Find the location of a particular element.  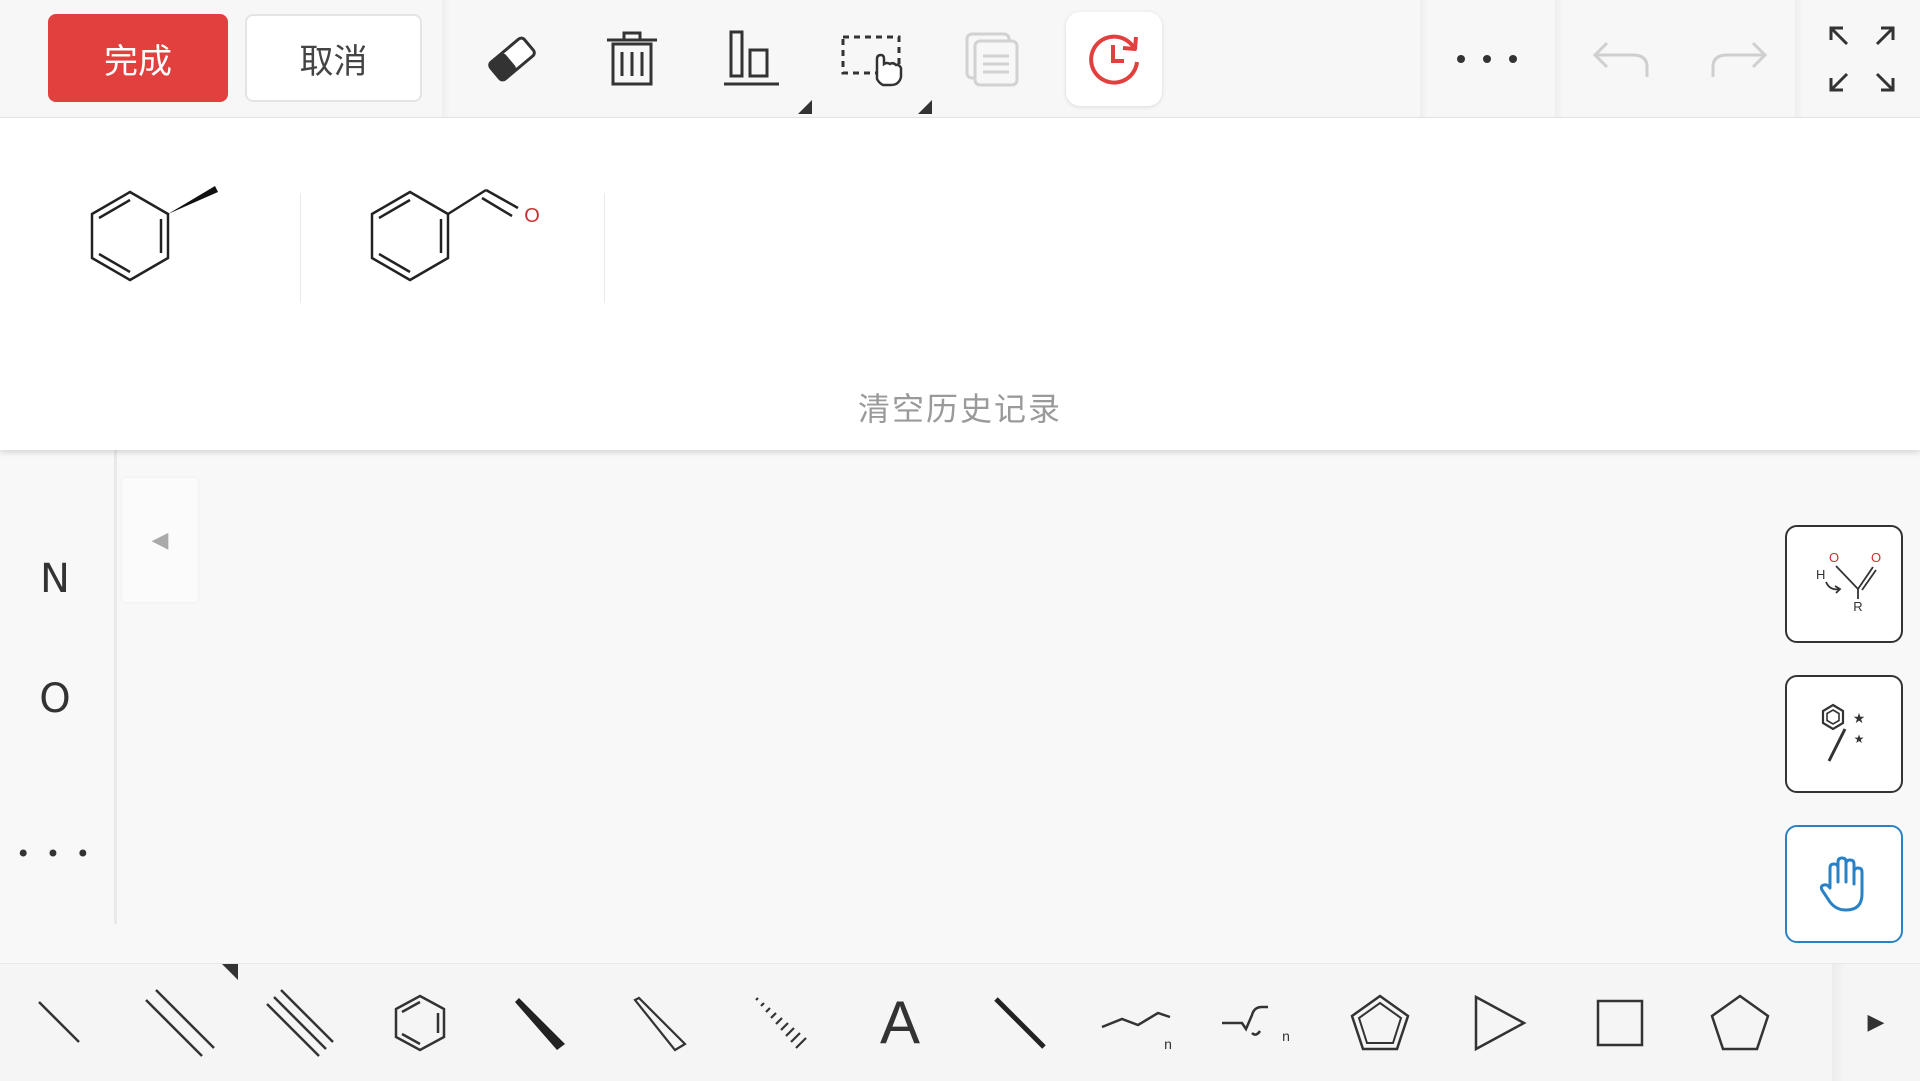

hash-bond-tool is located at coordinates (780, 1022).